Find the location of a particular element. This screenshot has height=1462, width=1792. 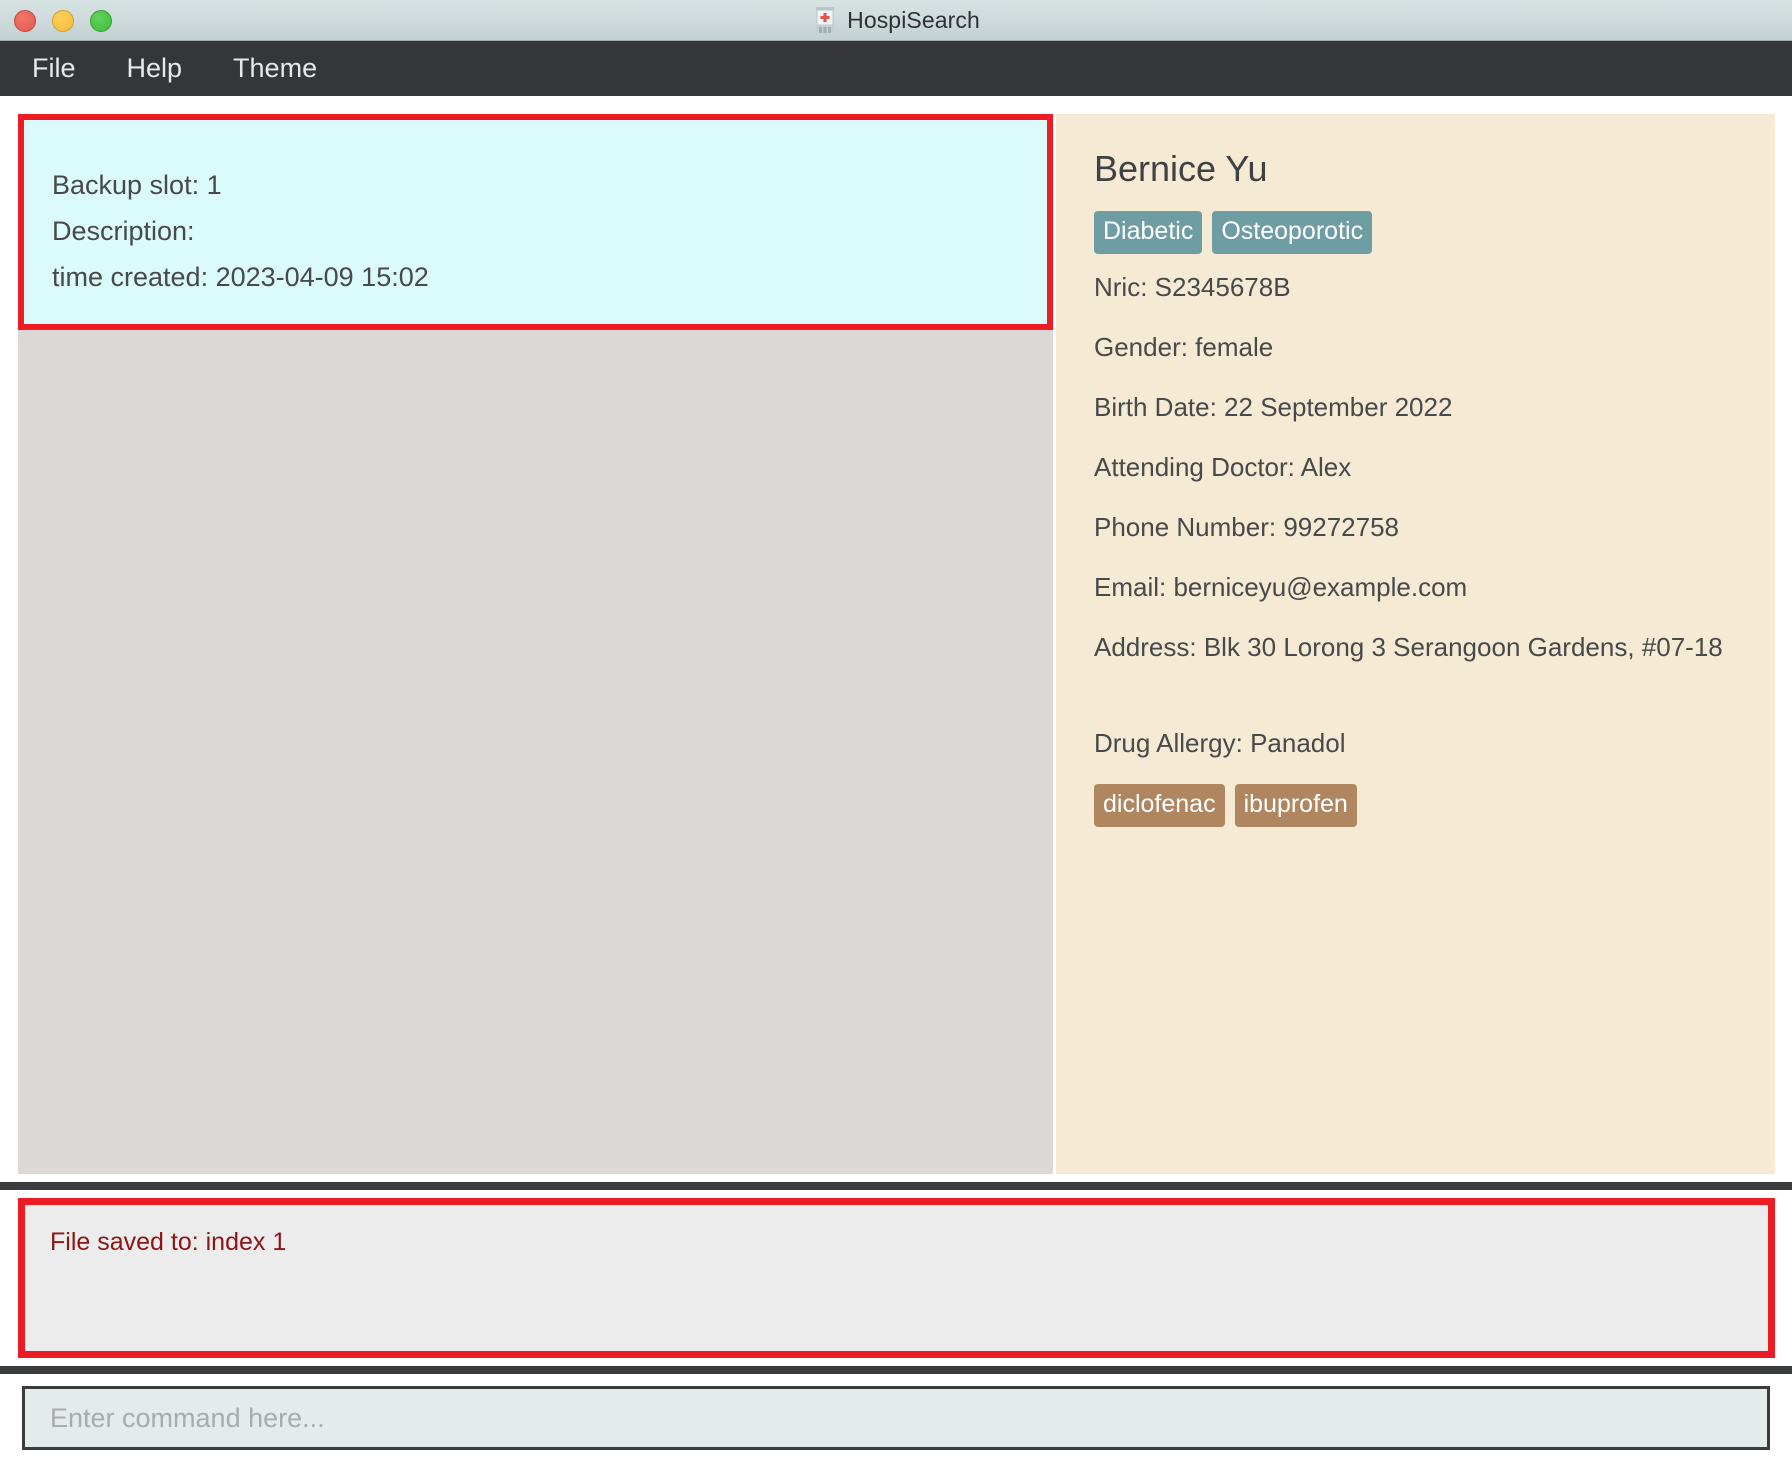

condition-tag-diabetic: Diabetic is located at coordinates (1148, 232).